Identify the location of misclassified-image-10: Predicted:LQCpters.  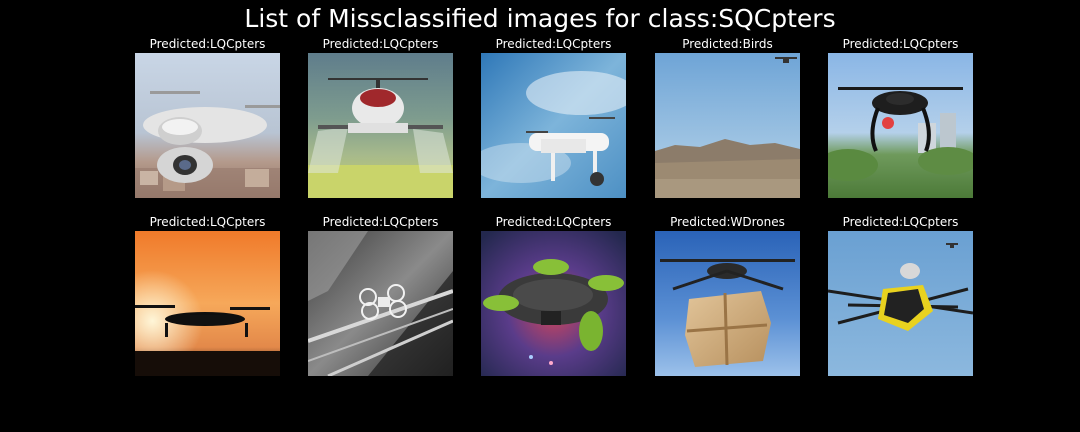
(900, 303).